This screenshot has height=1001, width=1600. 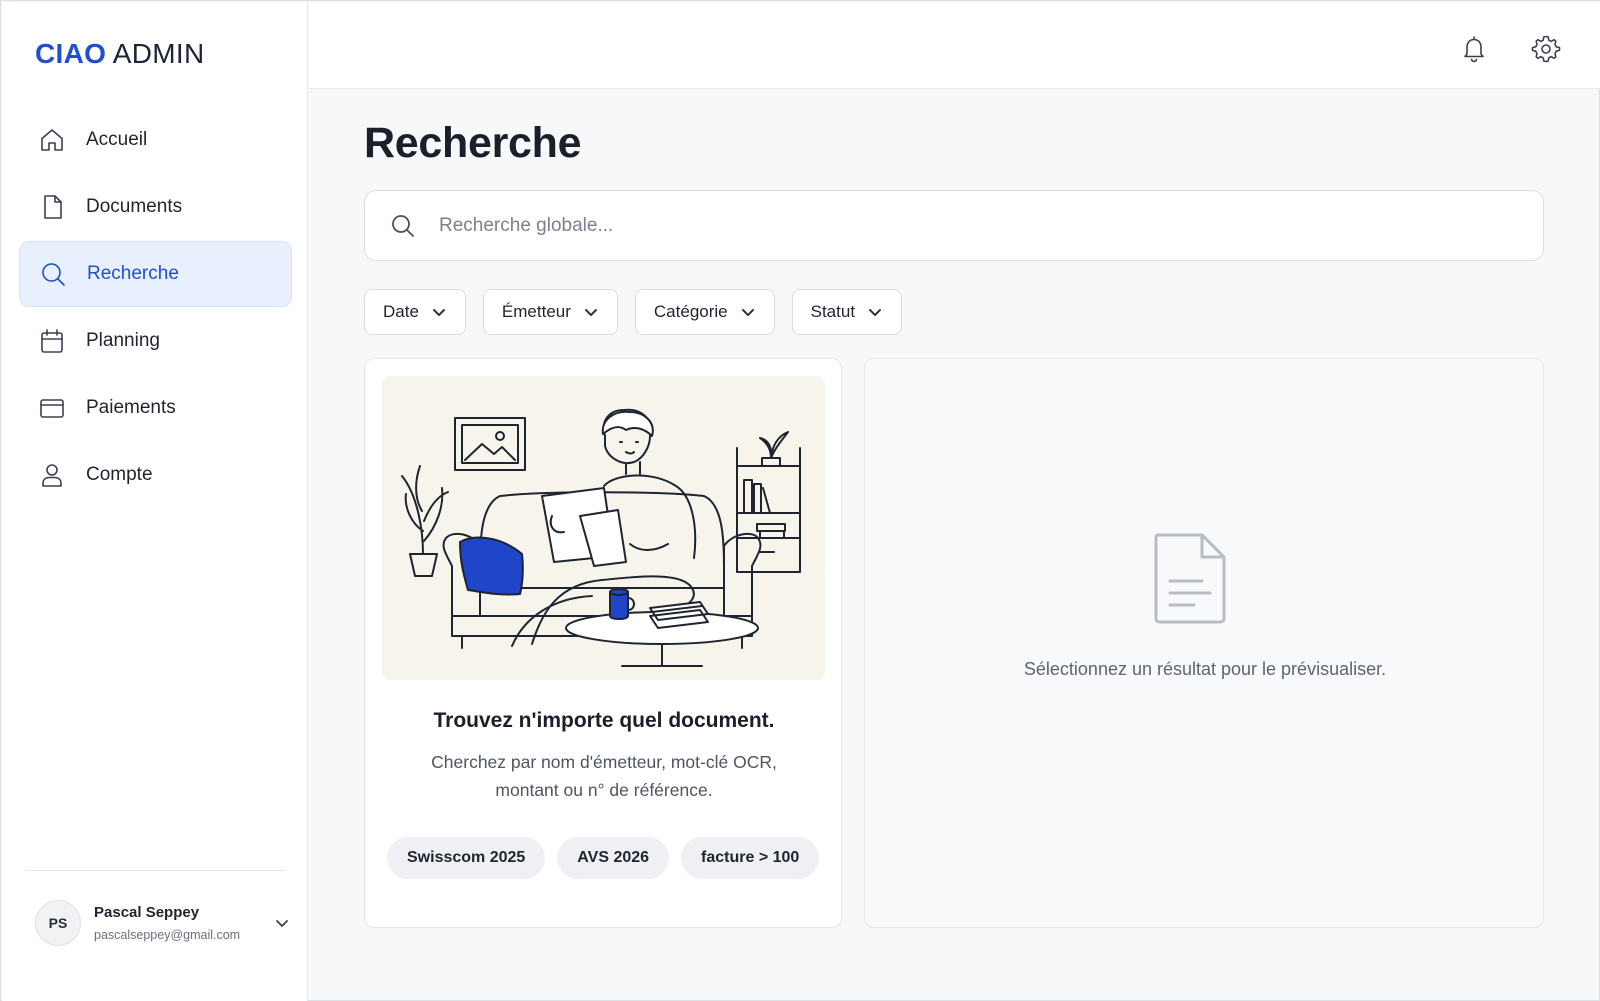 What do you see at coordinates (123, 340) in the screenshot?
I see `sidebar-item-label: Planning` at bounding box center [123, 340].